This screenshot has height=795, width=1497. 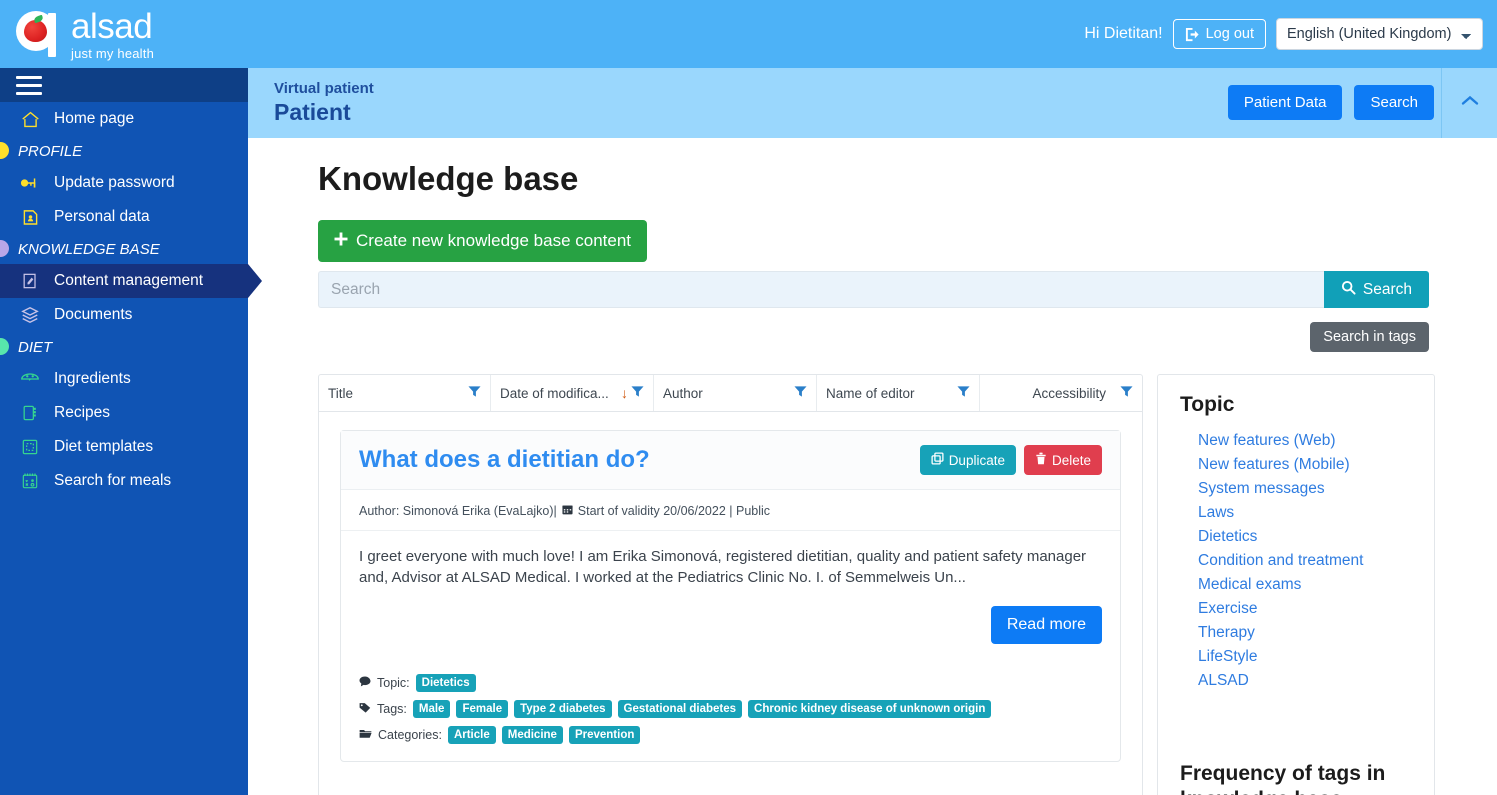 What do you see at coordinates (431, 709) in the screenshot?
I see `tag-badge: Male` at bounding box center [431, 709].